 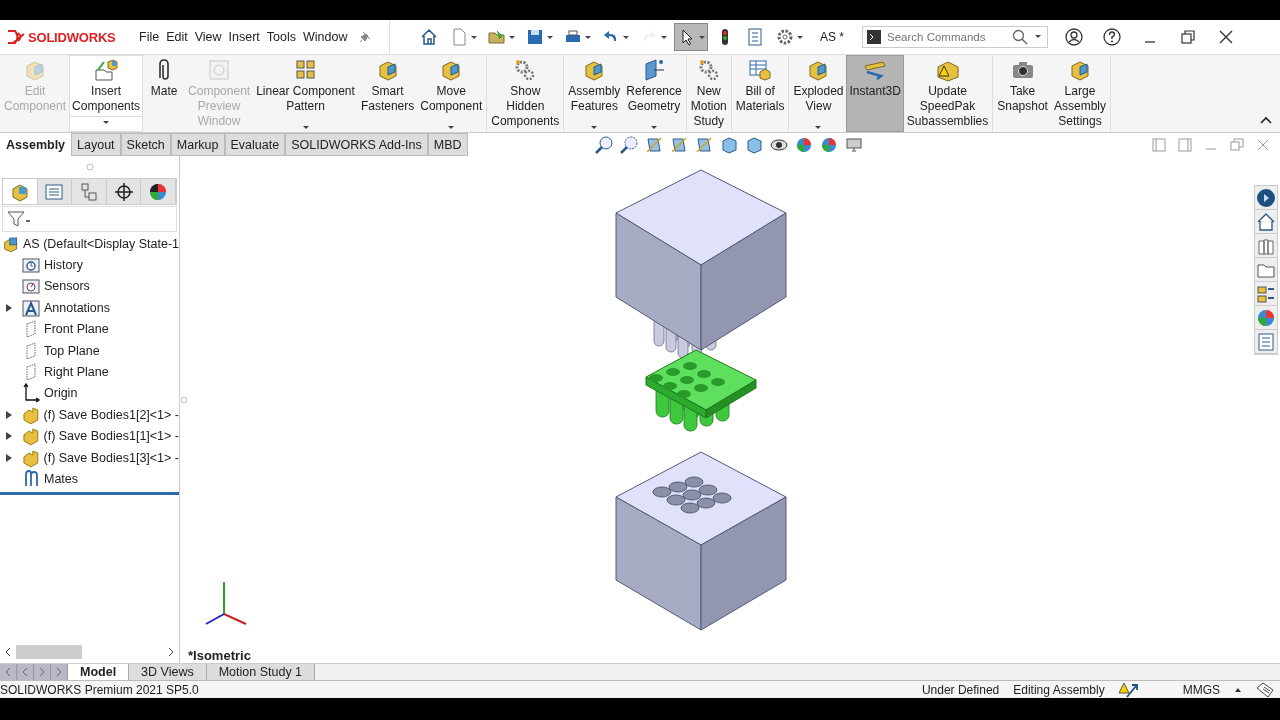 I want to click on command-tab: SOLIDWORKS Add-Ins, so click(x=356, y=144).